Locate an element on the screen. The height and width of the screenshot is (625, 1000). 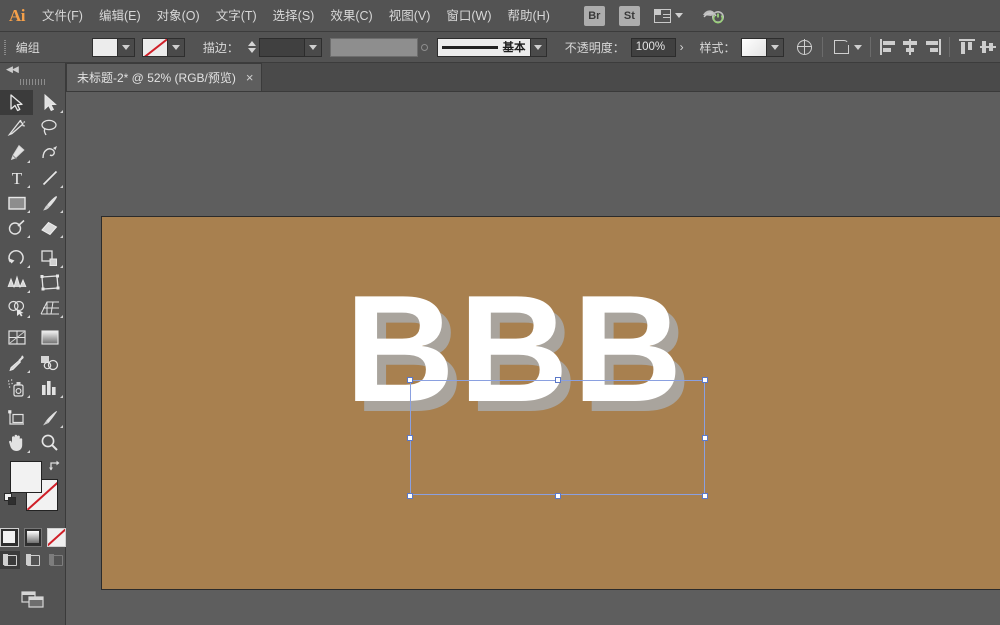
hand-tool is located at coordinates (16, 442).